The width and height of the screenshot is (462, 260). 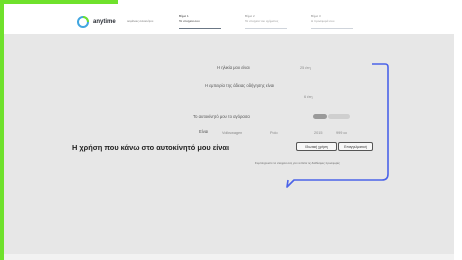 I want to click on step-2-label: Τα στοιχεία του οχήματος, so click(x=262, y=21).